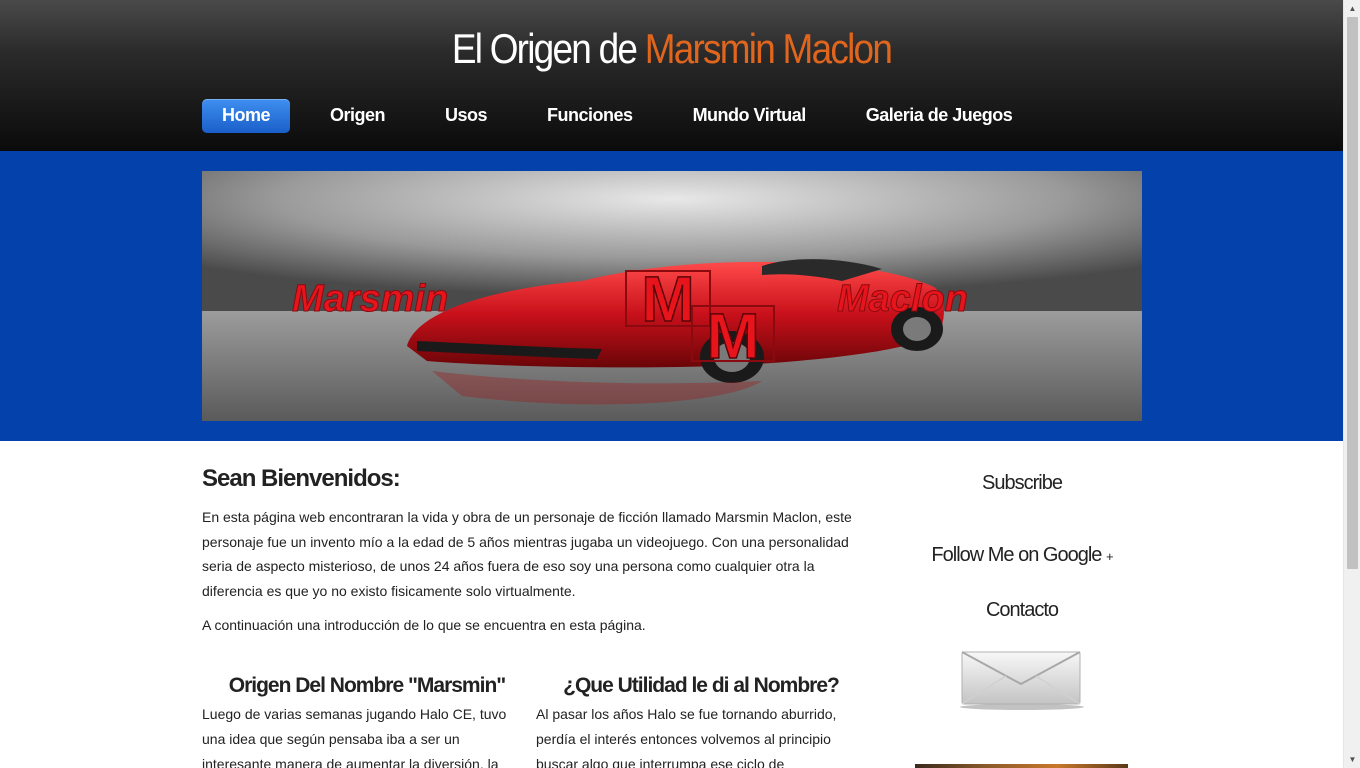  I want to click on nav-item-mundo-virtual: Mundo Virtual, so click(749, 116).